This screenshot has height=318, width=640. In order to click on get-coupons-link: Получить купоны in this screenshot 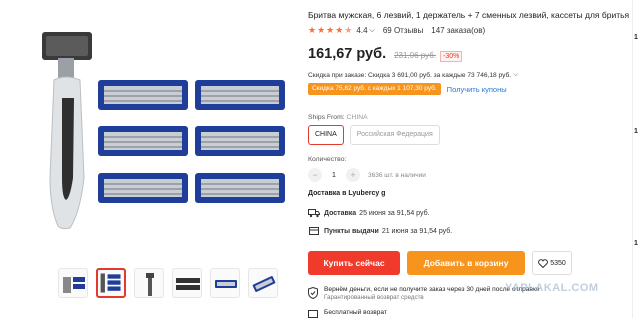, I will do `click(477, 89)`.